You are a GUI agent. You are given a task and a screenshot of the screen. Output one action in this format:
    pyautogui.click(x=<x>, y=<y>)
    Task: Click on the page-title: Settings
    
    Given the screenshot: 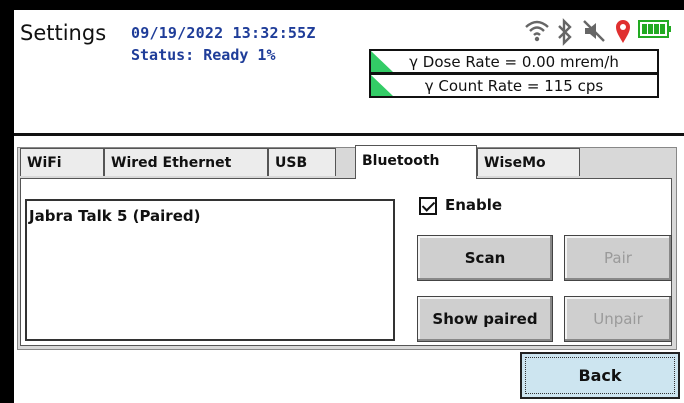 What is the action you would take?
    pyautogui.click(x=63, y=33)
    